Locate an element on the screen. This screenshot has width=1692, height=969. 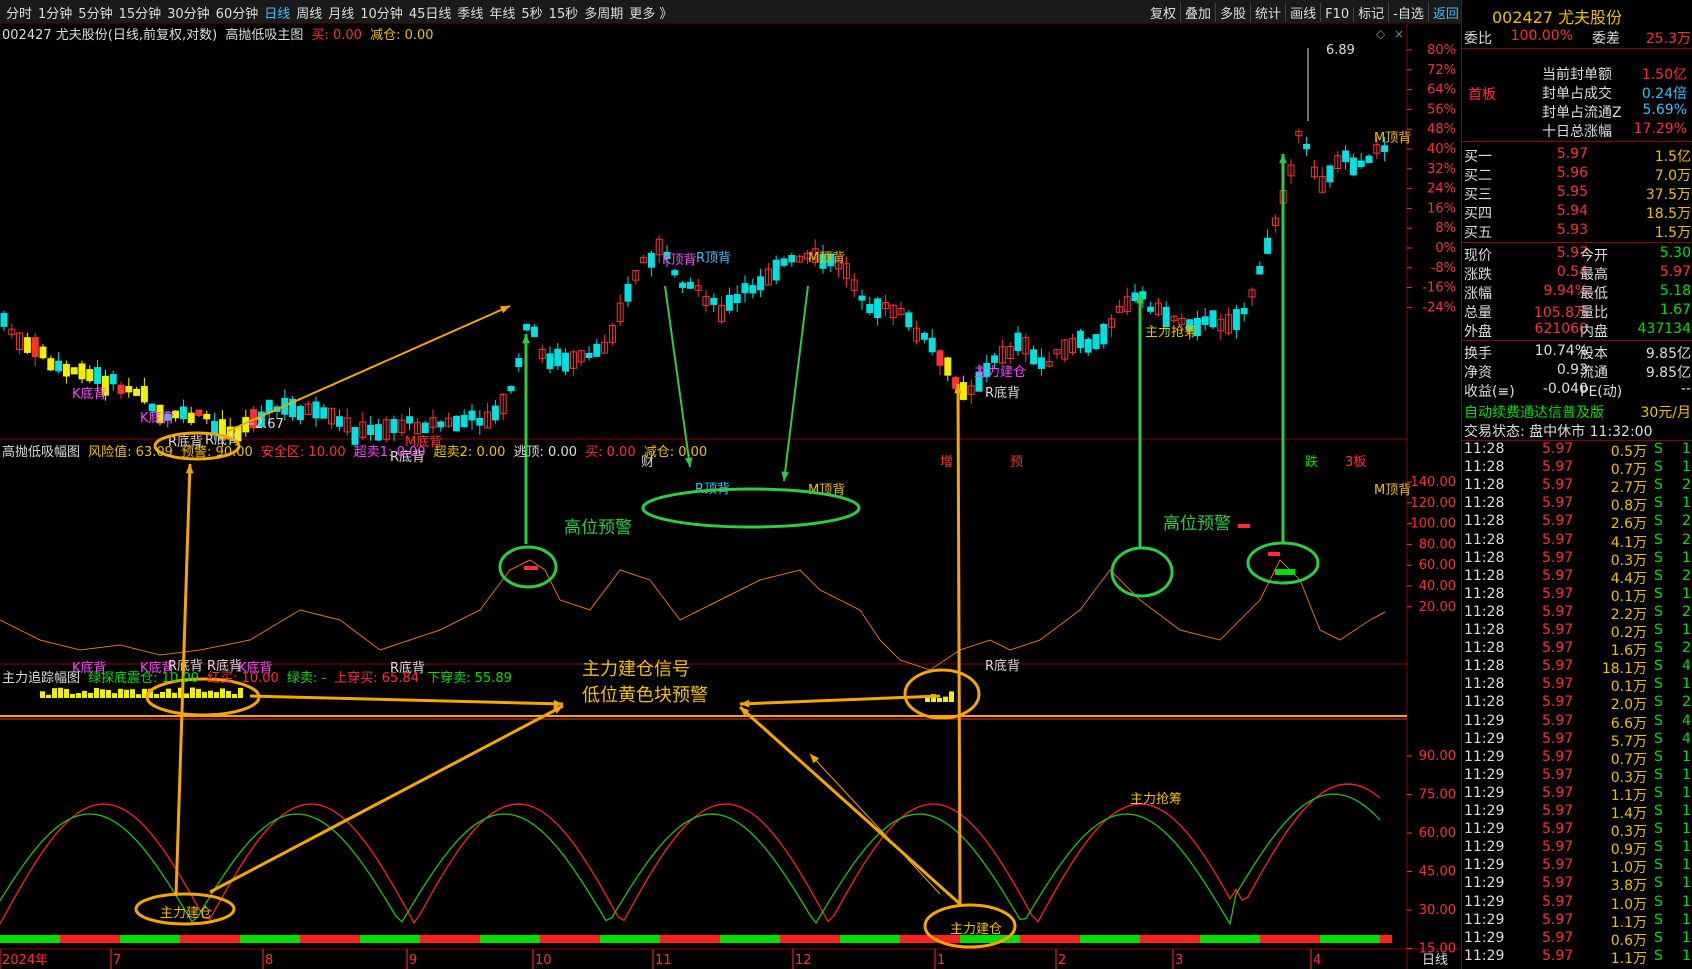
period-tab-0: 分时 is located at coordinates (19, 12).